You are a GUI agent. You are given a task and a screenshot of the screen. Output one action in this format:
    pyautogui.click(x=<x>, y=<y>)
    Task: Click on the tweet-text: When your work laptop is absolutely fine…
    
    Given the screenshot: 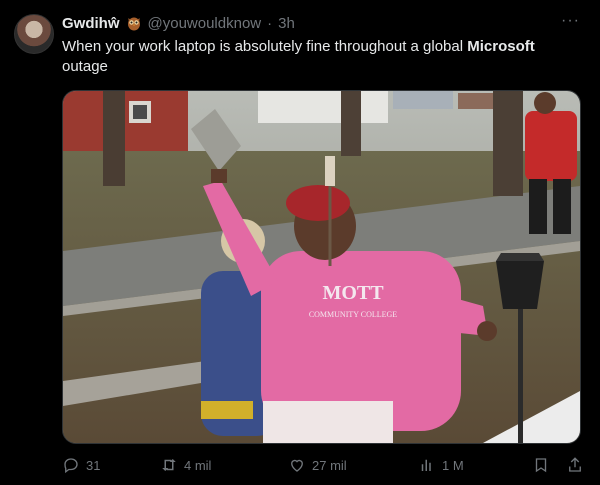 What is the action you would take?
    pyautogui.click(x=317, y=57)
    